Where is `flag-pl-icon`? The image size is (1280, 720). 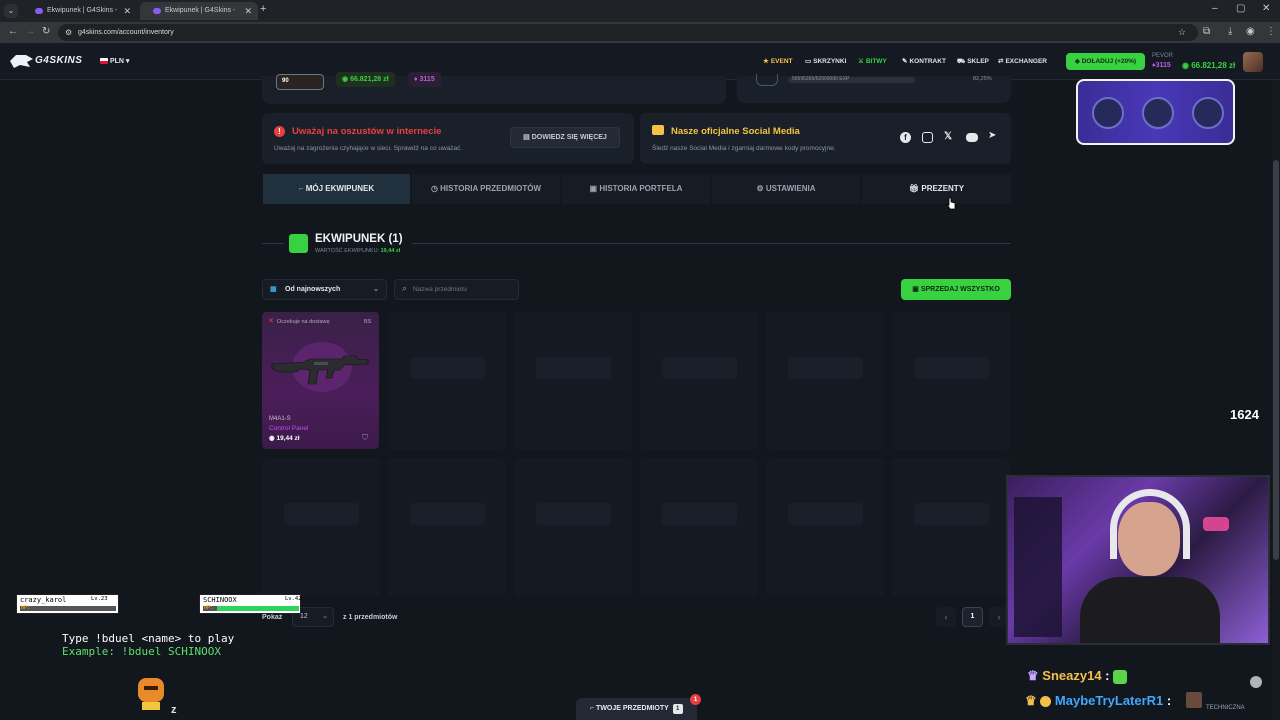 flag-pl-icon is located at coordinates (104, 61).